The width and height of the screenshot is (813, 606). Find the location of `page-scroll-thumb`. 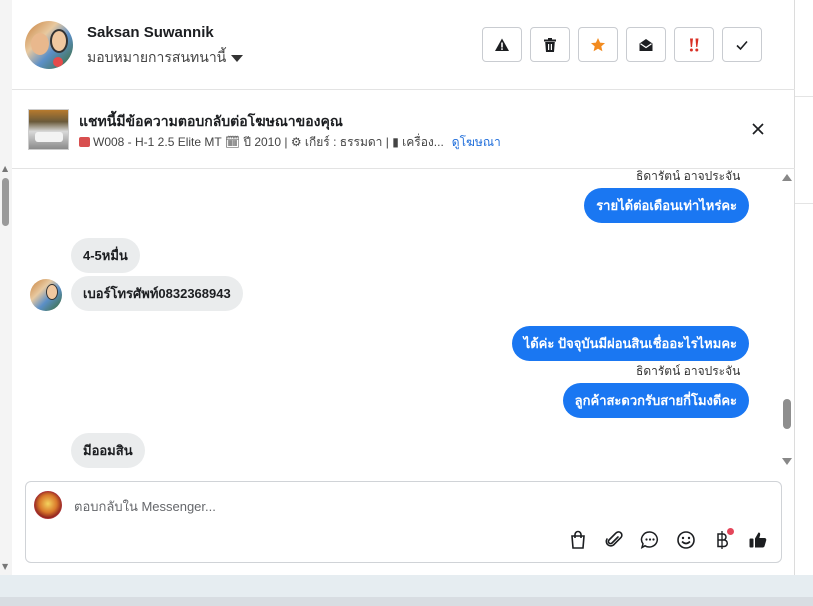

page-scroll-thumb is located at coordinates (5, 202).